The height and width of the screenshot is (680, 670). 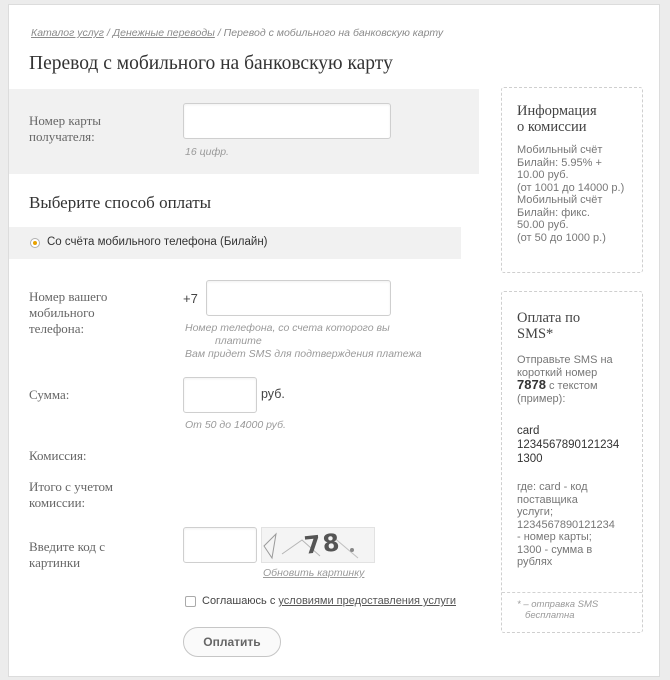 I want to click on sms-payment-title: Оплата по SMS*, so click(x=549, y=326).